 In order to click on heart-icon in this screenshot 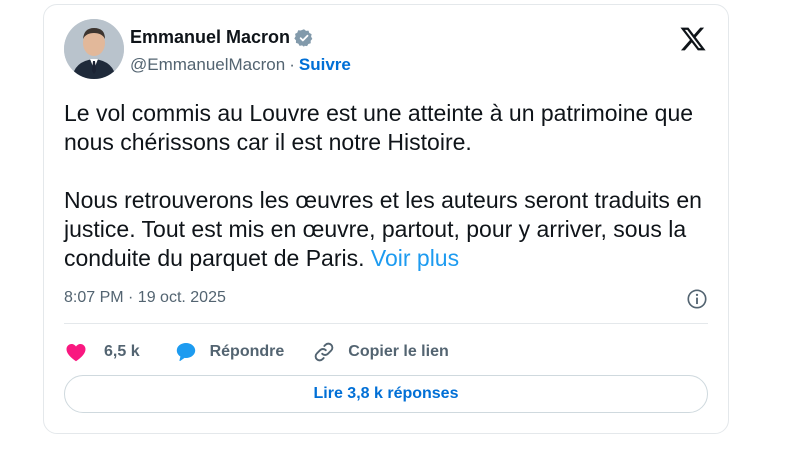, I will do `click(76, 353)`.